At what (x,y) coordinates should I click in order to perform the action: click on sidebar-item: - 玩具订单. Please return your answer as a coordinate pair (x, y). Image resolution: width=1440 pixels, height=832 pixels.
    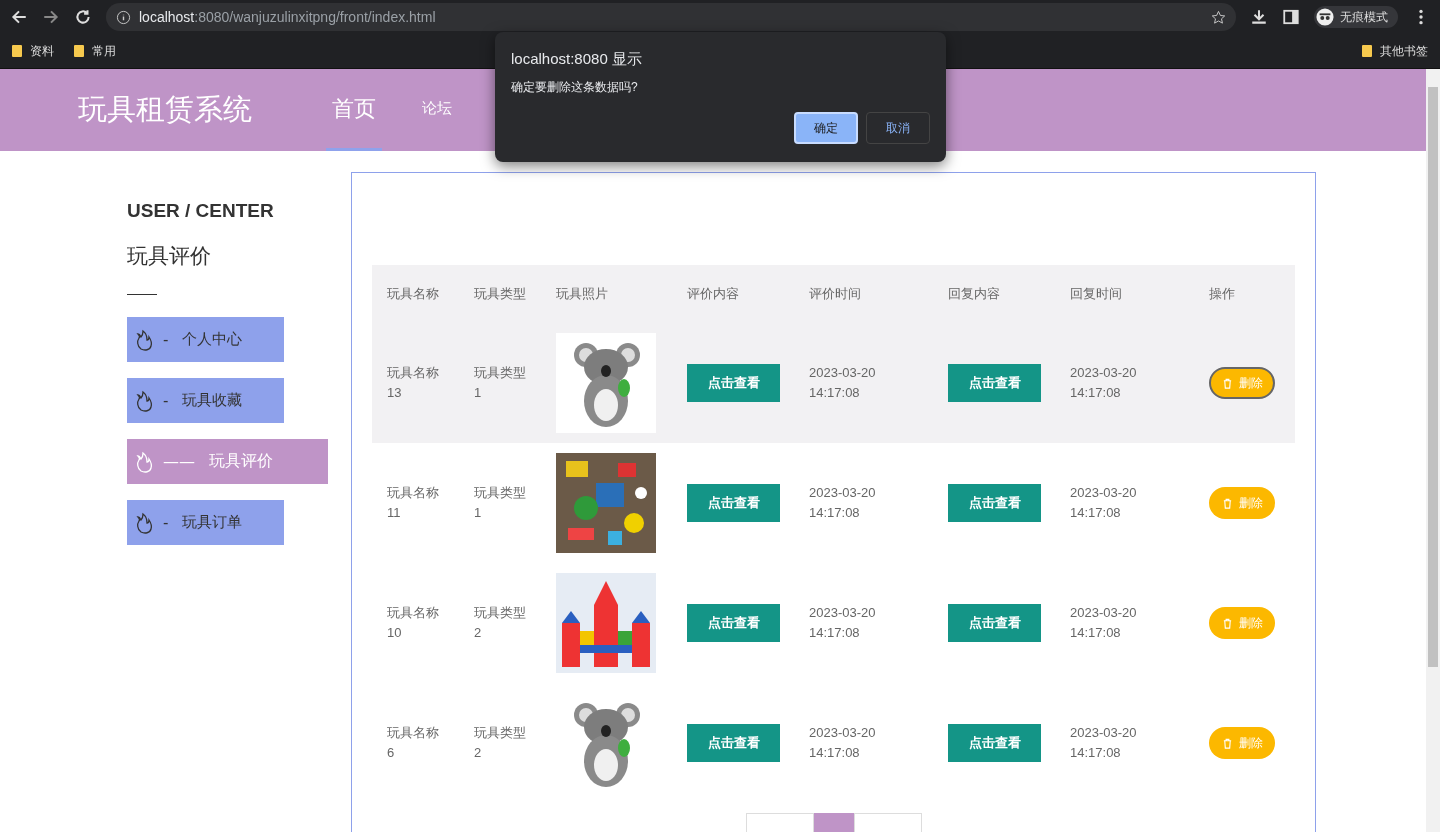
    Looking at the image, I should click on (205, 522).